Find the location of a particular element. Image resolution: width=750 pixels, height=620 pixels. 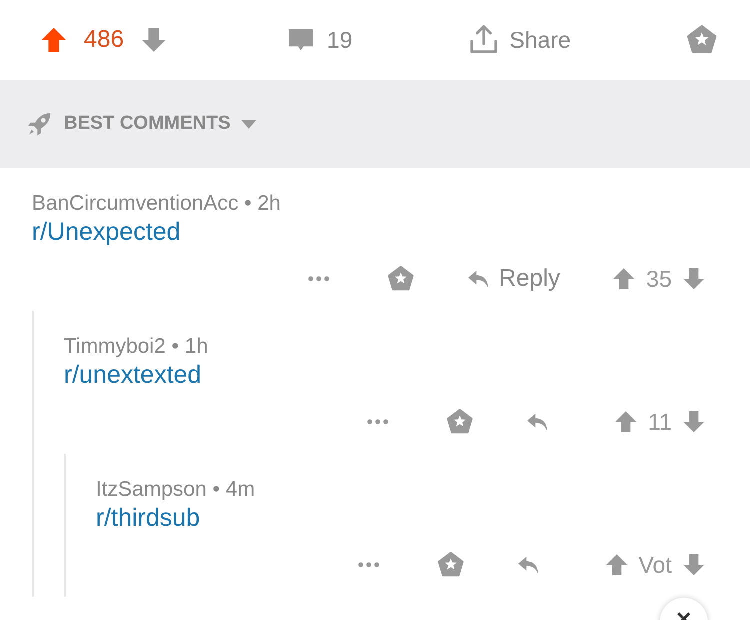

share-icon is located at coordinates (484, 40).